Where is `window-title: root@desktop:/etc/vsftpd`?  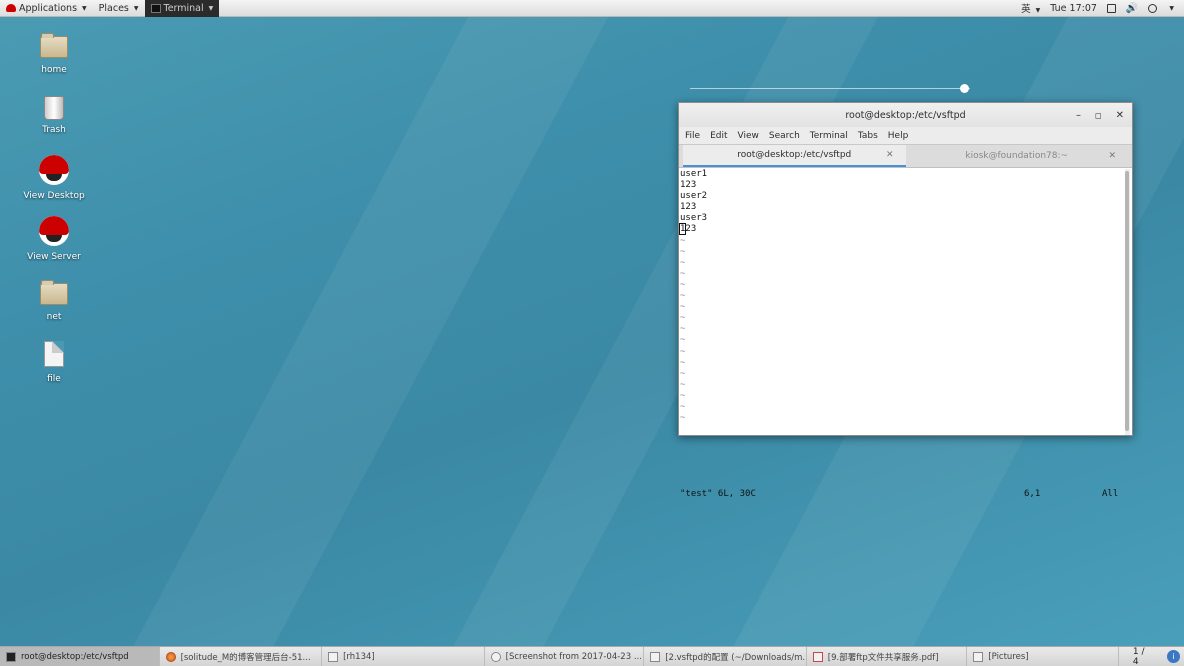
window-title: root@desktop:/etc/vsftpd is located at coordinates (905, 115).